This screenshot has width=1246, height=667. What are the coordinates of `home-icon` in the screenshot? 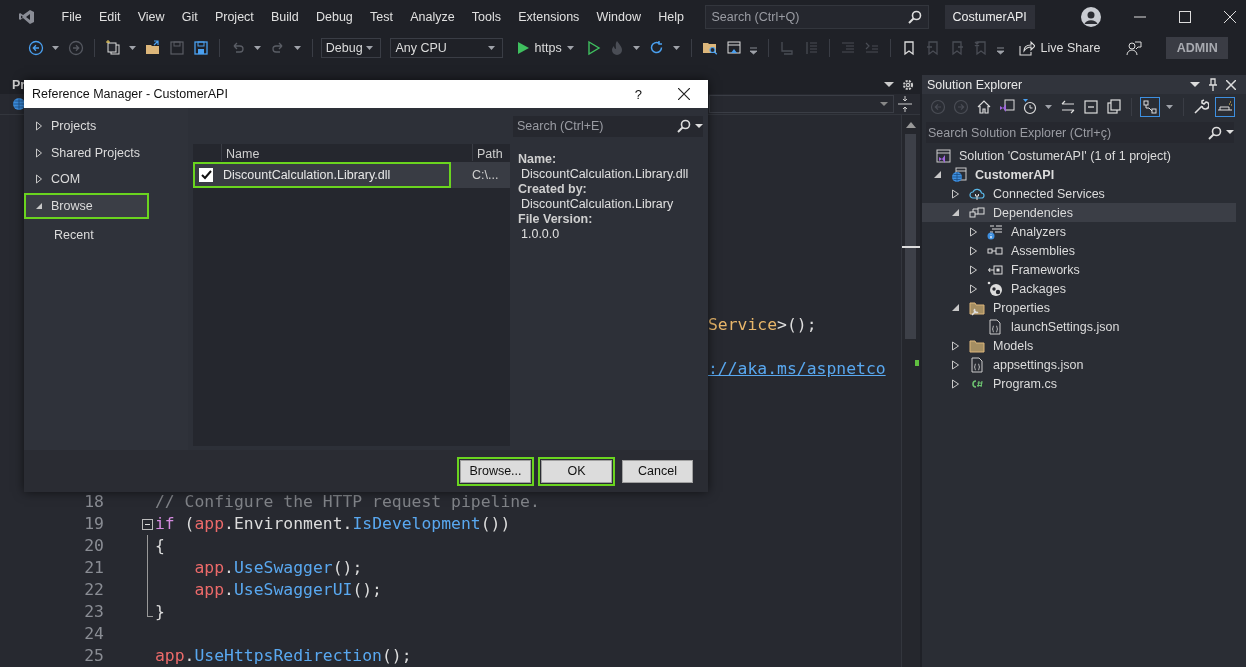 It's located at (984, 107).